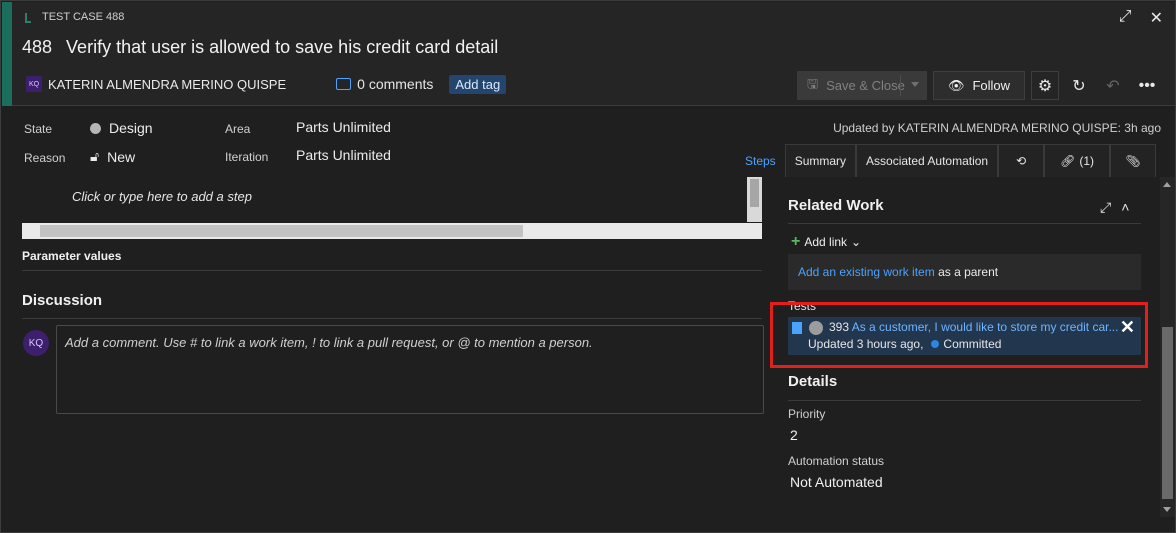 The height and width of the screenshot is (533, 1176). I want to click on comments-link: 0 comments, so click(384, 84).